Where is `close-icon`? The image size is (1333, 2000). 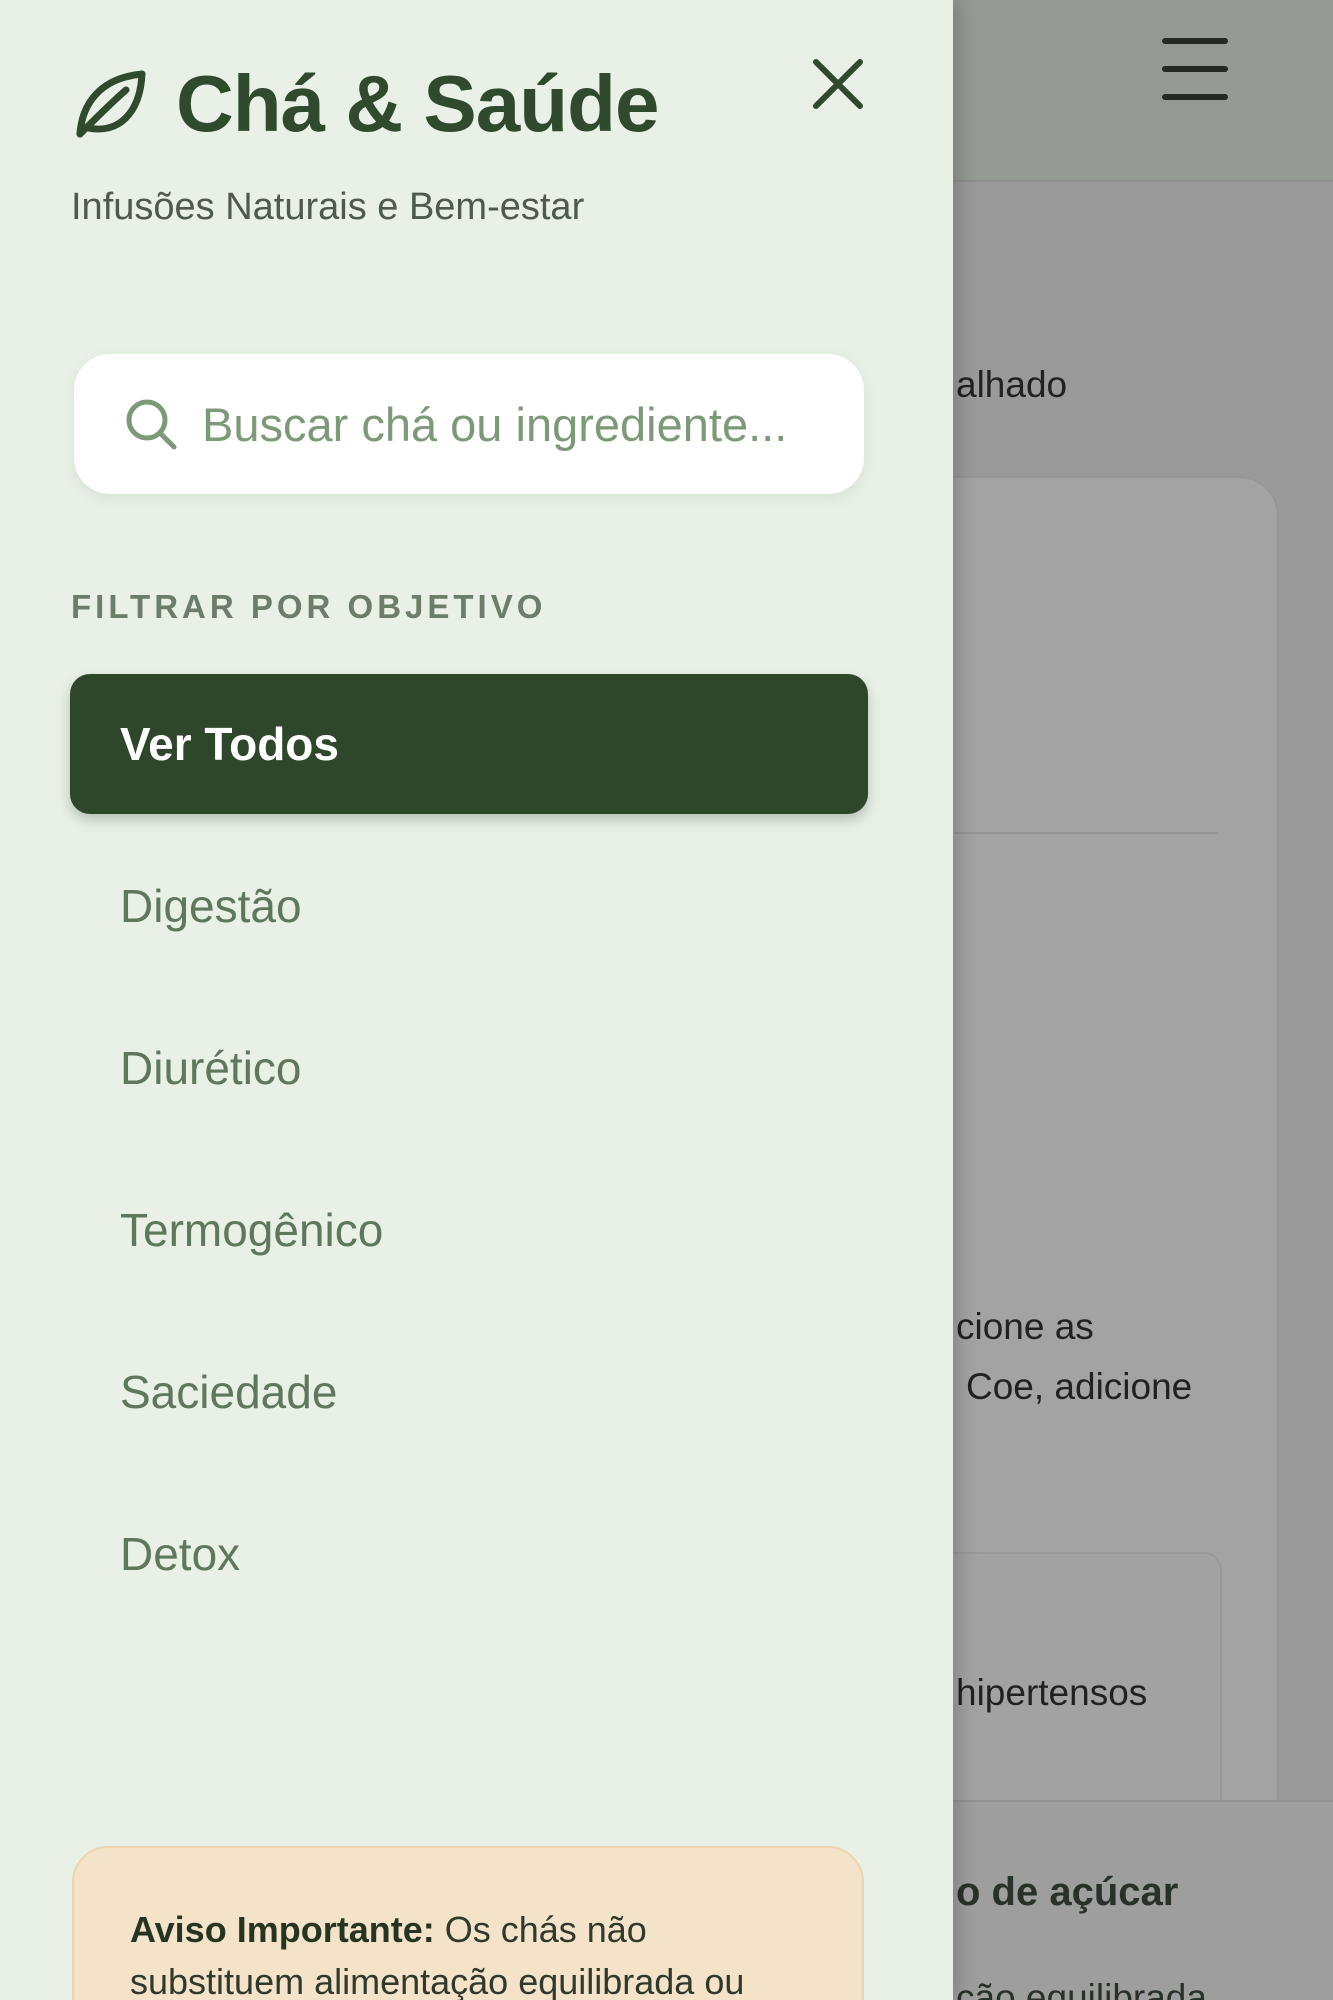
close-icon is located at coordinates (838, 84).